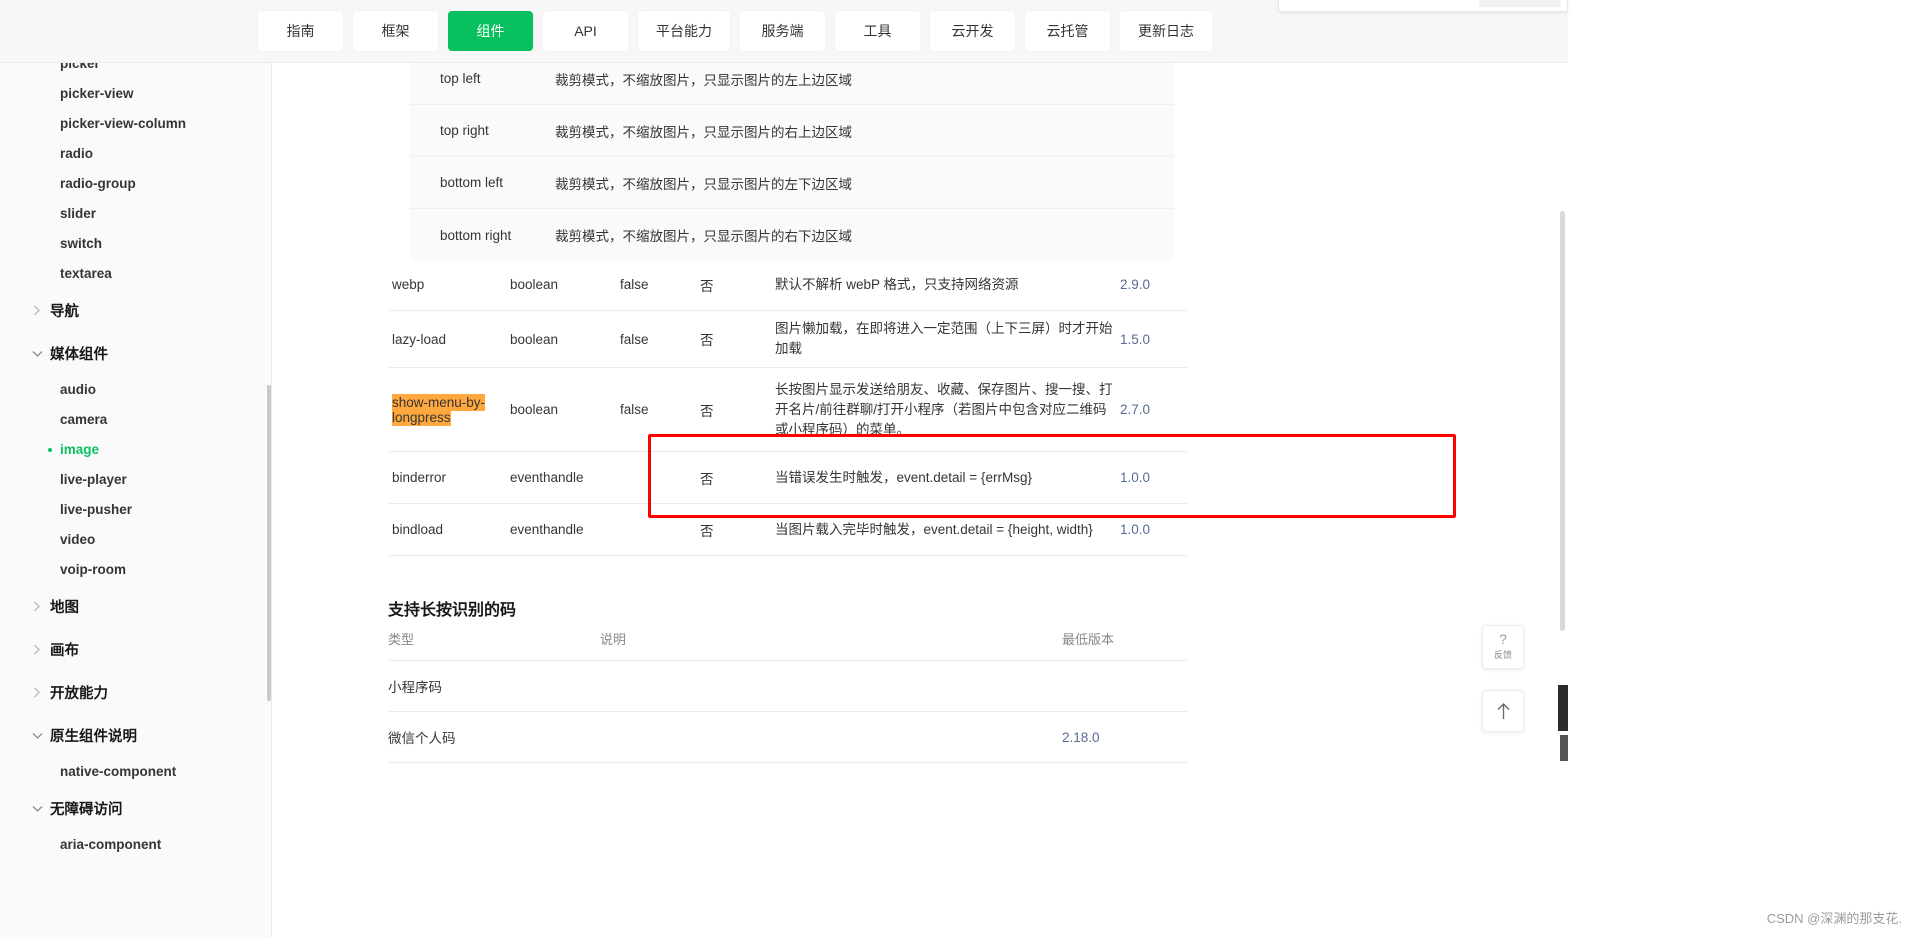  I want to click on sidebar-item-live-pusher: live-pusher, so click(135, 510).